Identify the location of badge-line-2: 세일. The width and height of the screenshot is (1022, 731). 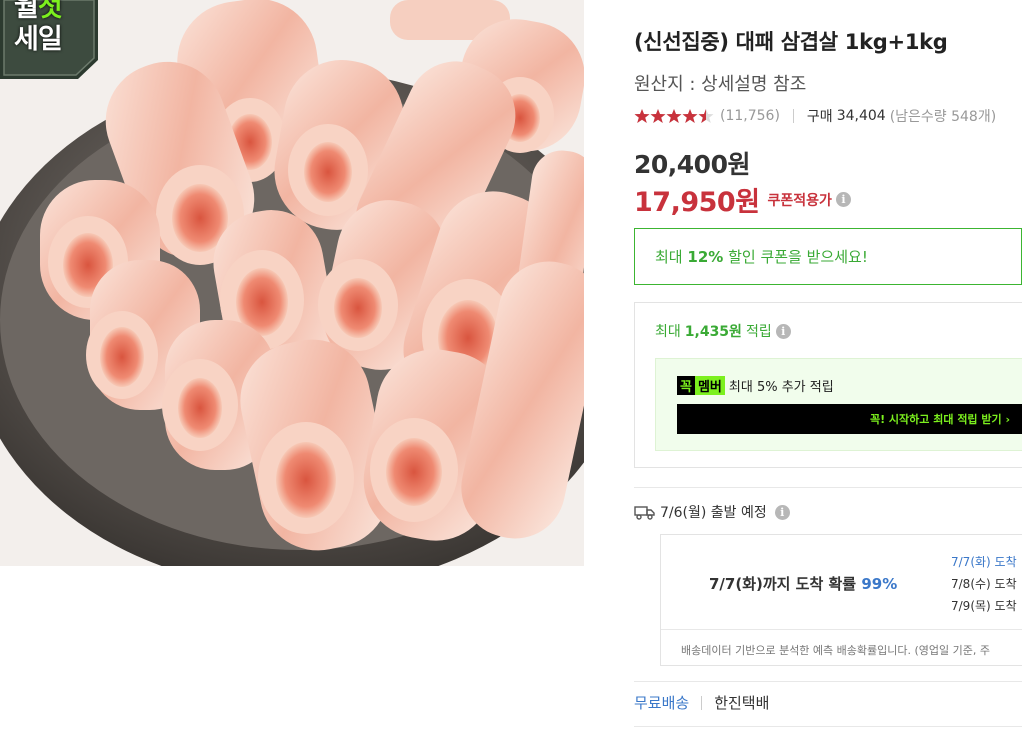
(38, 39).